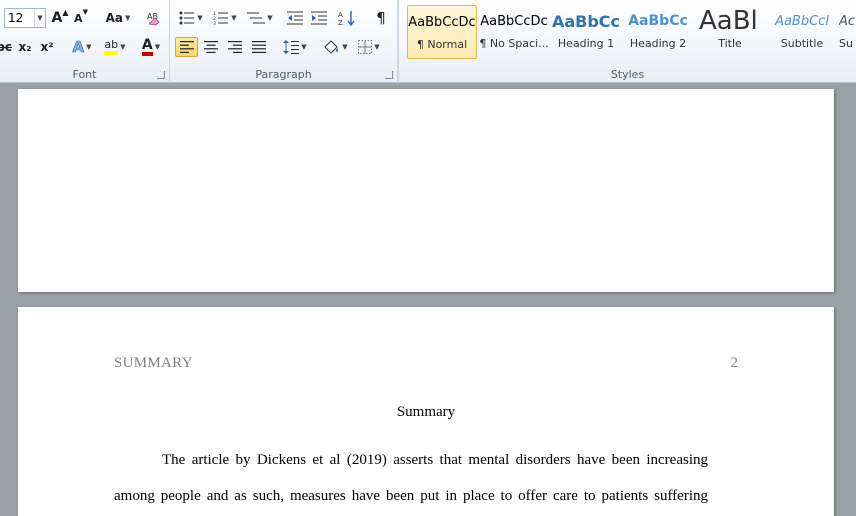 The width and height of the screenshot is (856, 516). What do you see at coordinates (25, 18) in the screenshot?
I see `font-size-combobox: 12 ▼` at bounding box center [25, 18].